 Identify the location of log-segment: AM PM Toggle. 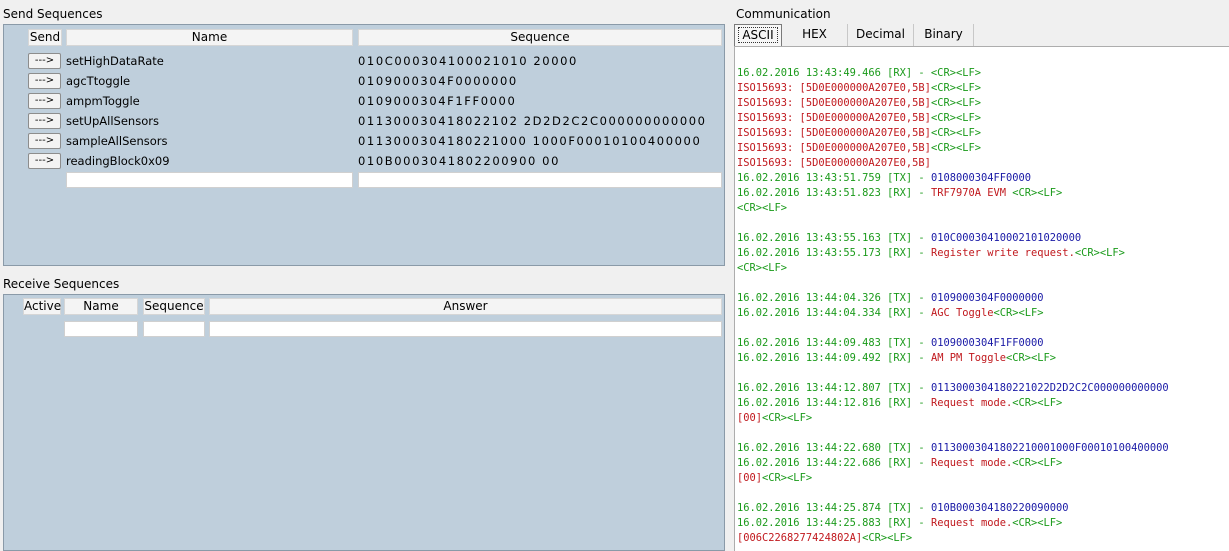
(968, 358).